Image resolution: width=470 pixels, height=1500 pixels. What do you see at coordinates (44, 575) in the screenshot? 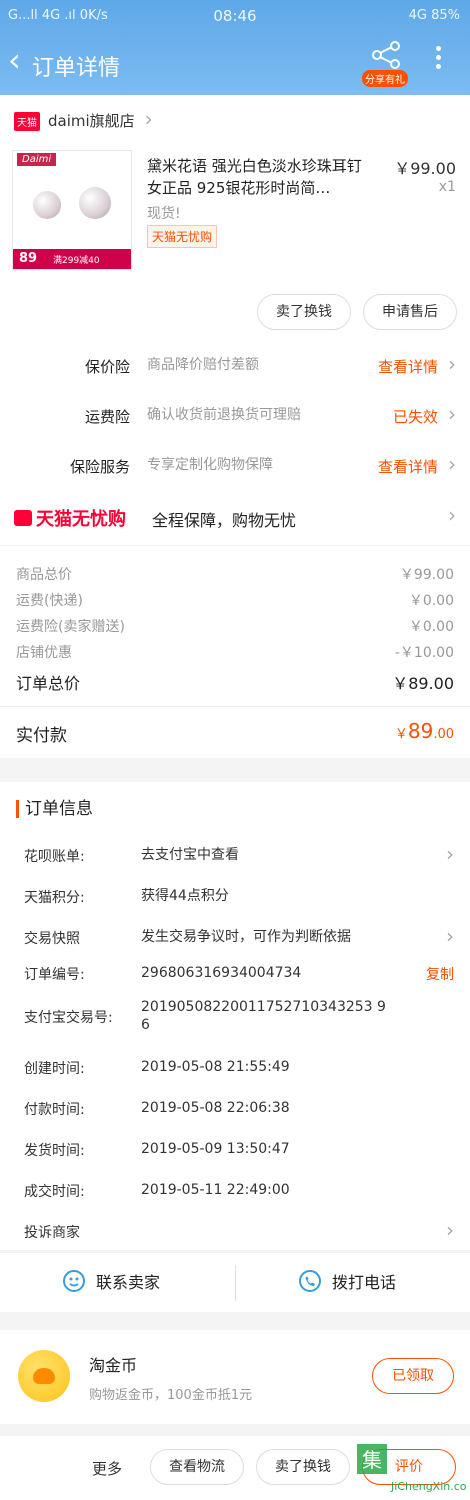
I see `fee-key: 商品总价` at bounding box center [44, 575].